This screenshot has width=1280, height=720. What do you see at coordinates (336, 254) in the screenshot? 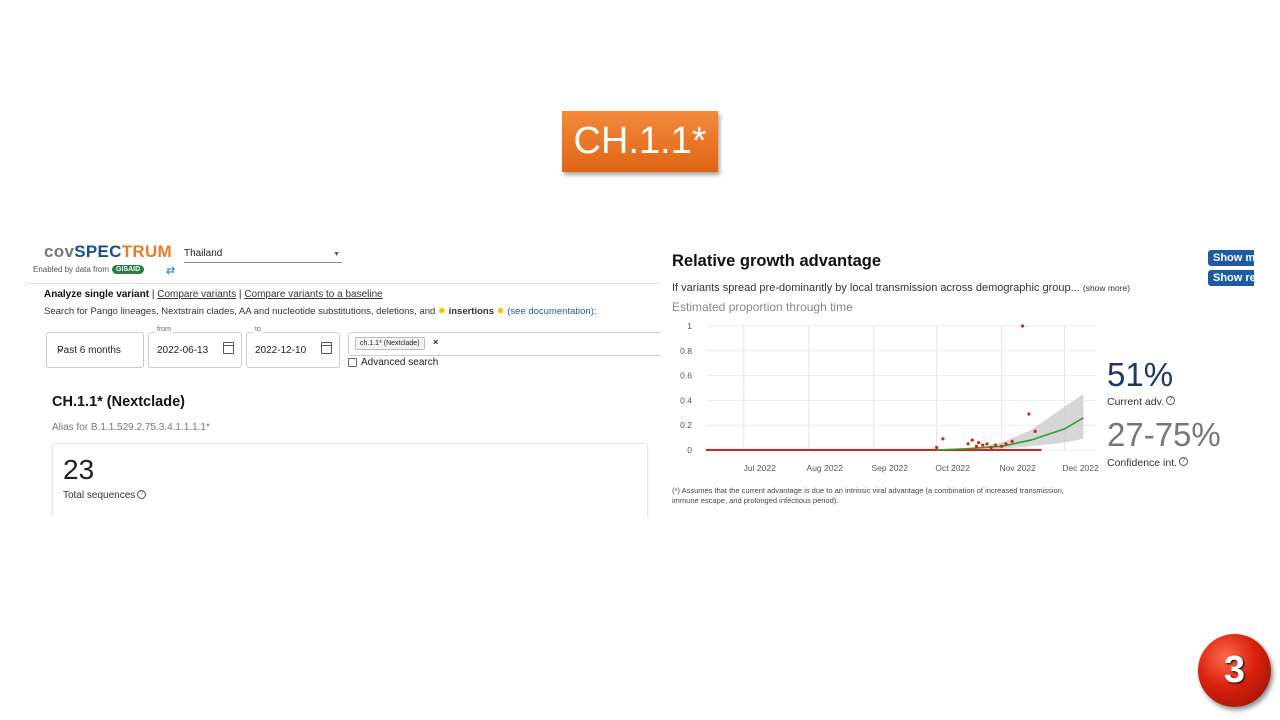
I see `chevron-down-icon: ▼` at bounding box center [336, 254].